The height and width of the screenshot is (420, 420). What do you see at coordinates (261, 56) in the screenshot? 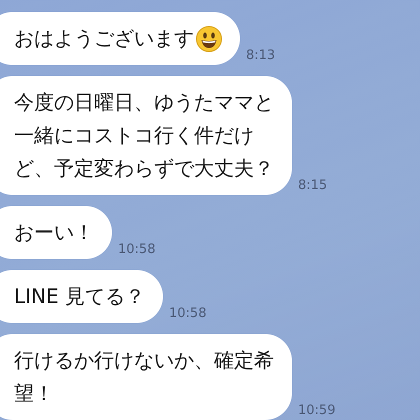
I see `message-time: 8:13` at bounding box center [261, 56].